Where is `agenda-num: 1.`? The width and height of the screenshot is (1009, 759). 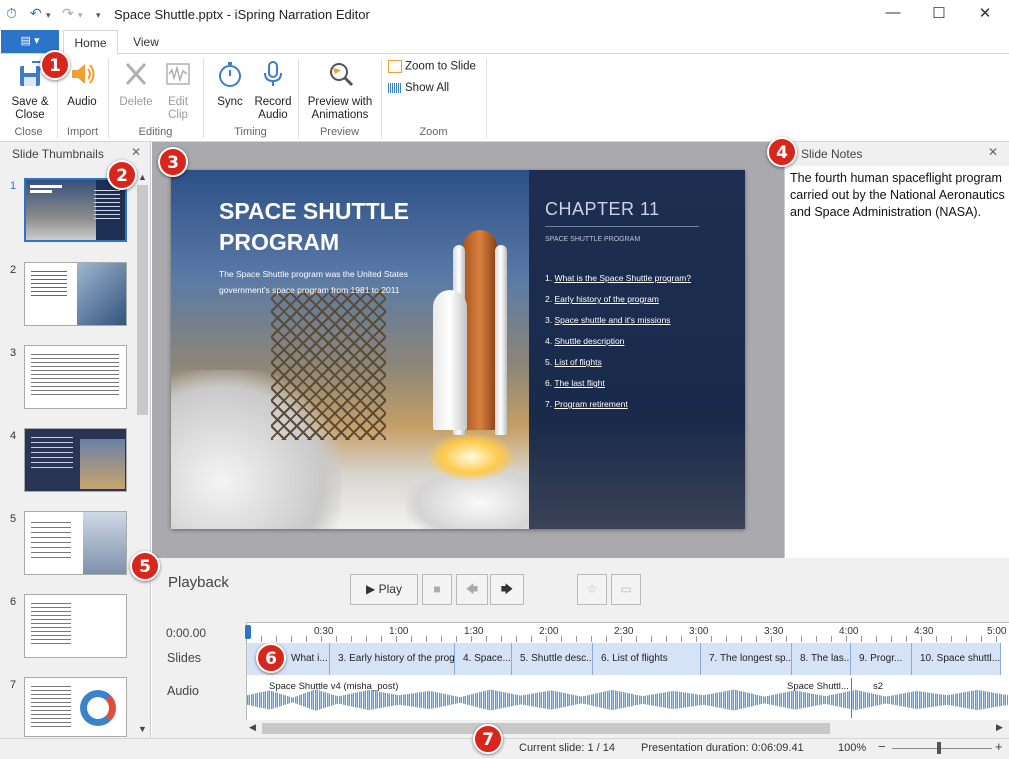
agenda-num: 1. is located at coordinates (549, 278).